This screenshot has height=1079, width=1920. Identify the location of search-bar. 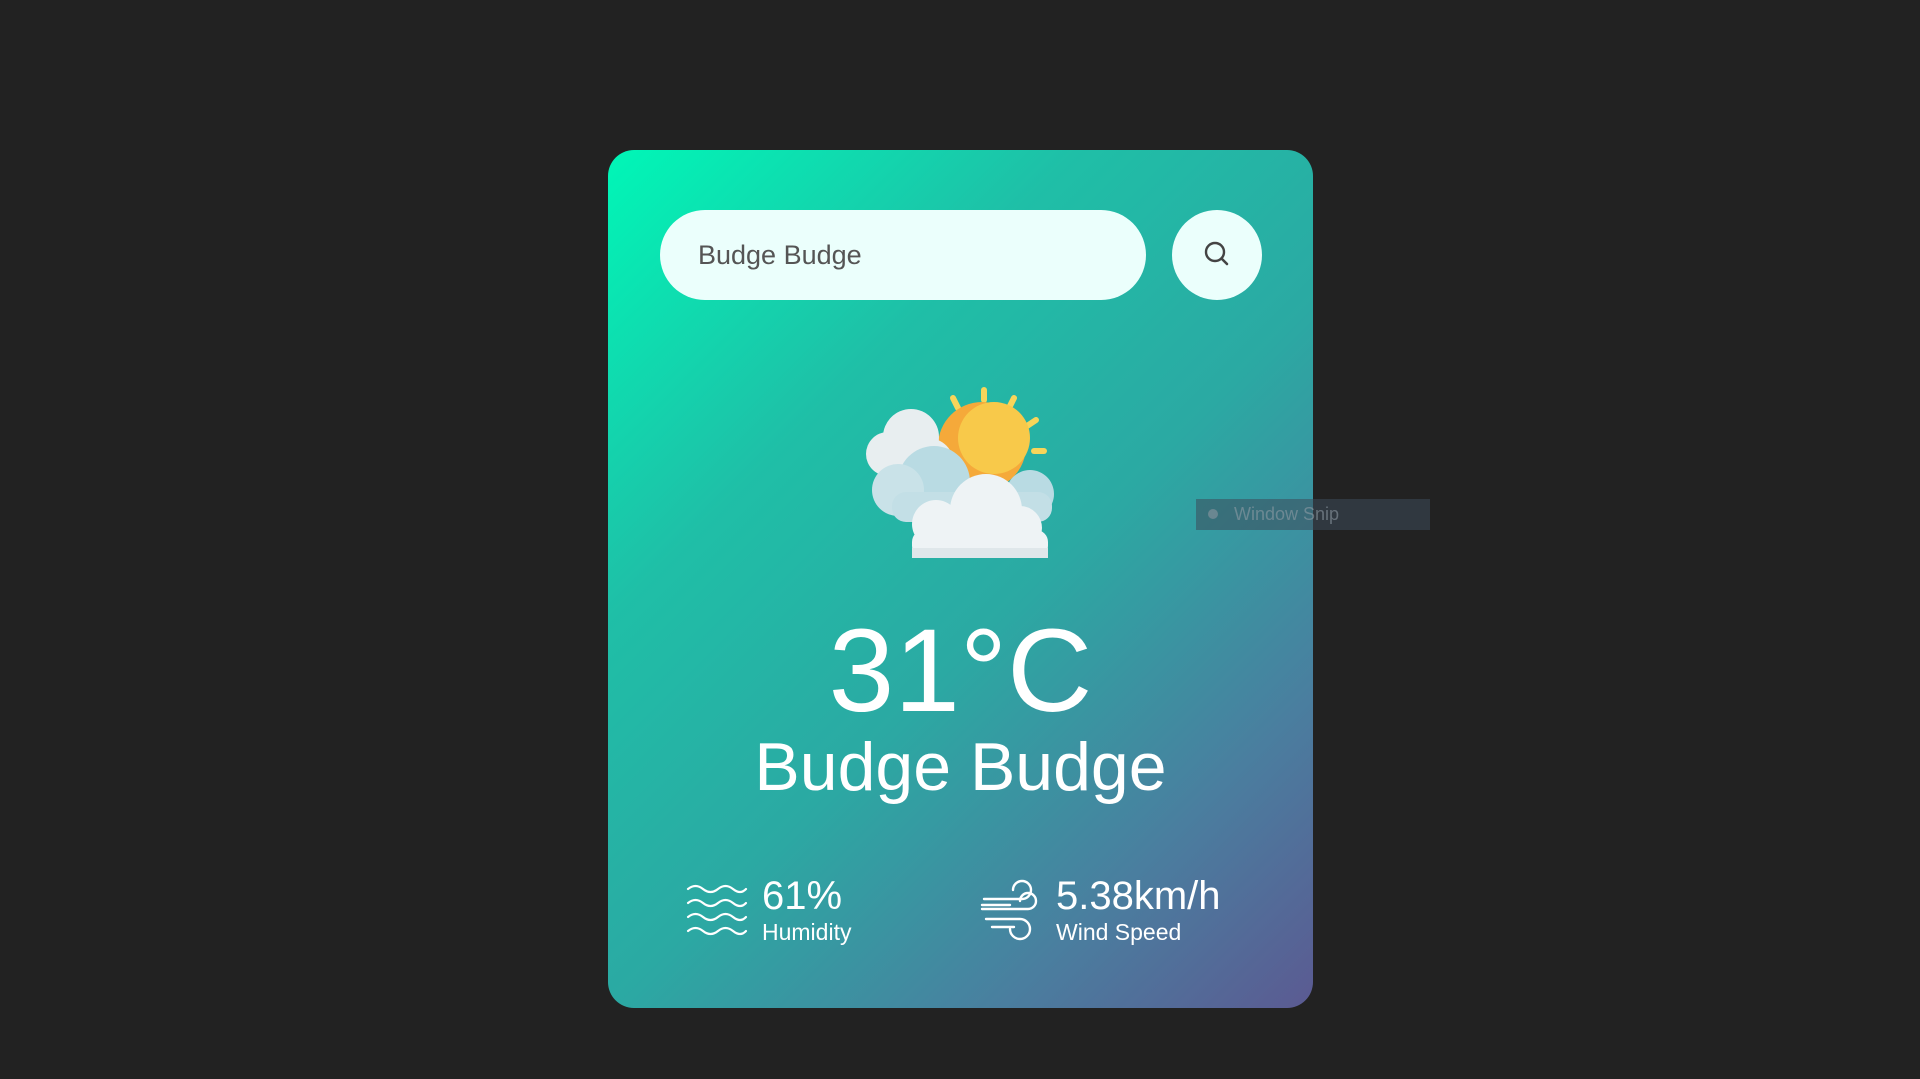
(961, 255).